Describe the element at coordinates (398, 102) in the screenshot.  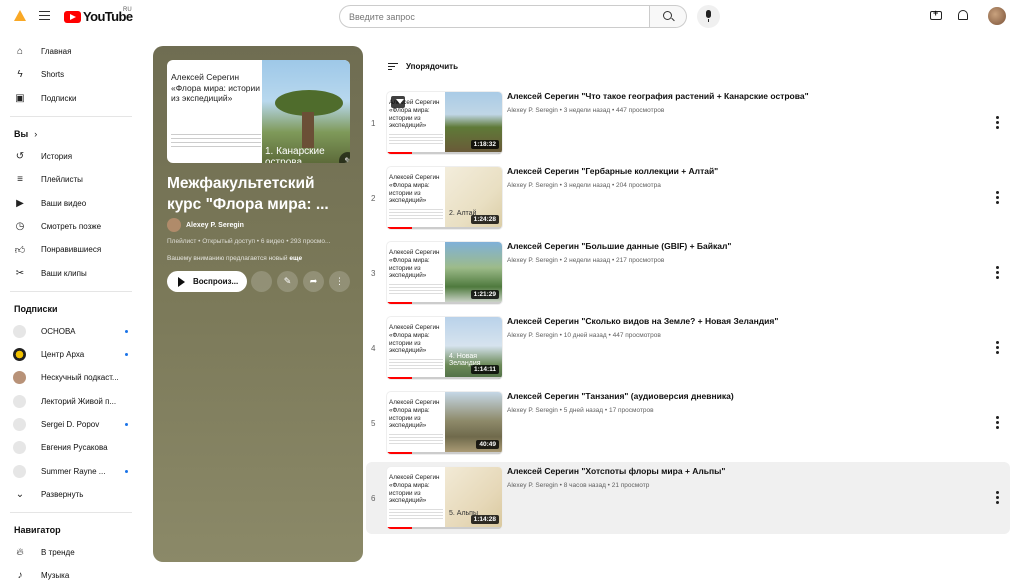
I see `watch-later-icon` at that location.